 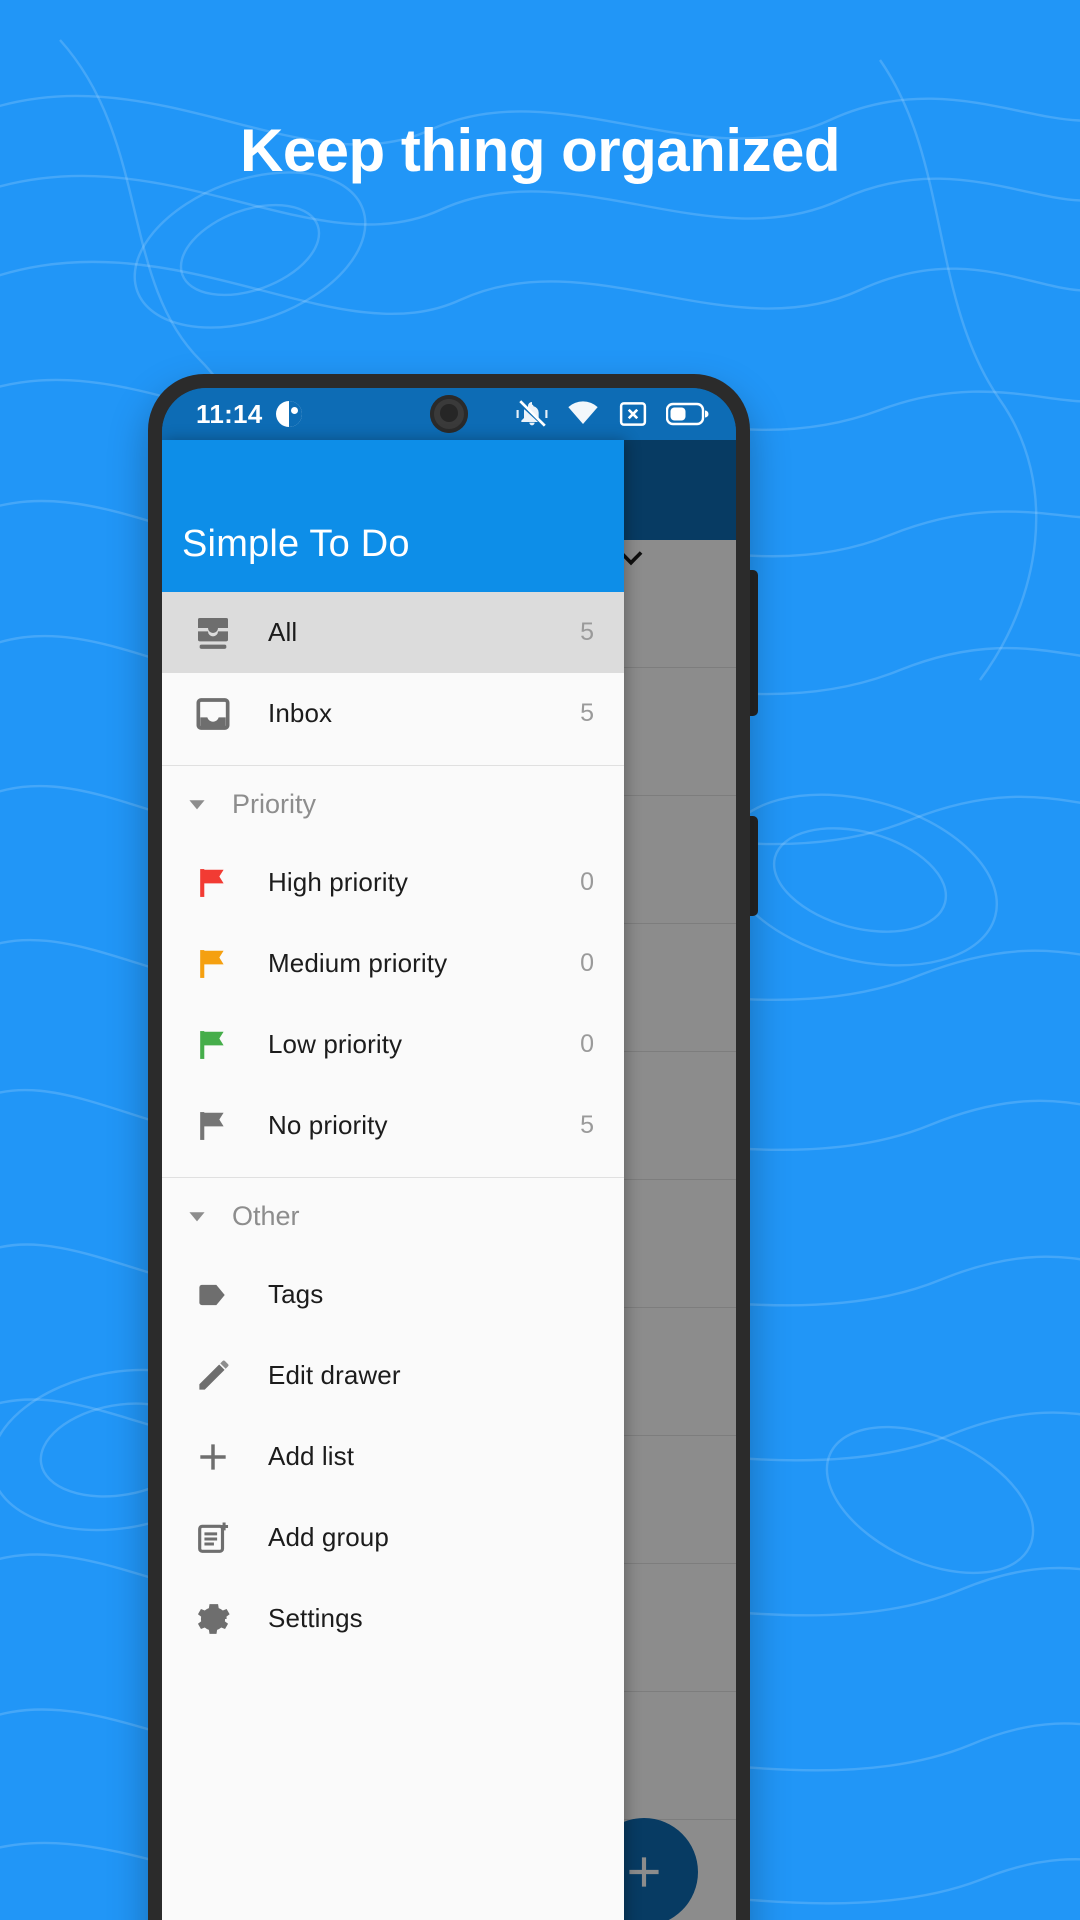 What do you see at coordinates (213, 1457) in the screenshot?
I see `plus-icon` at bounding box center [213, 1457].